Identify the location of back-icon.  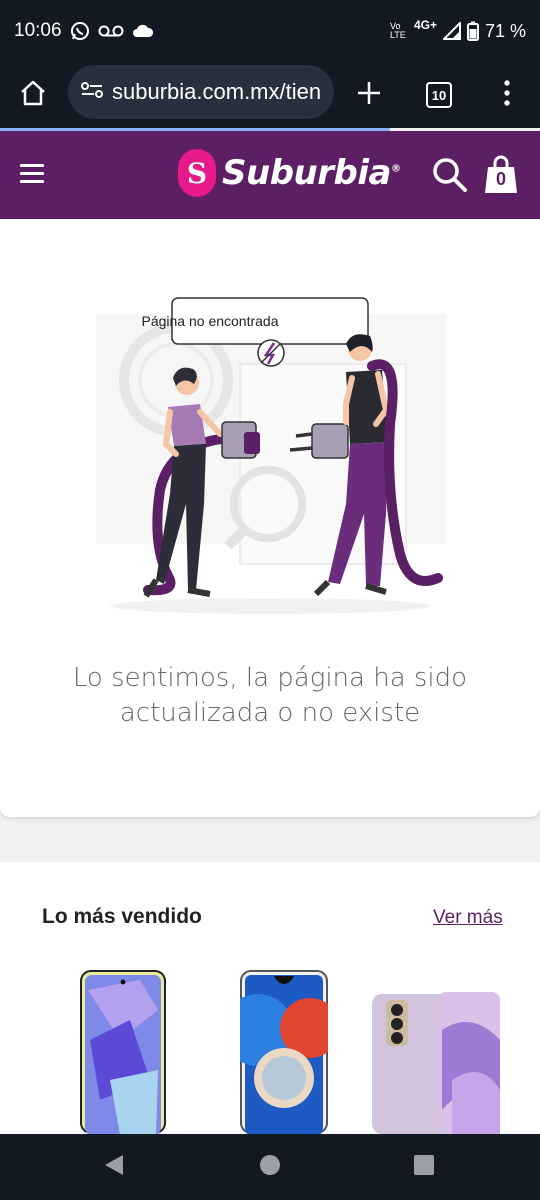
(114, 1167).